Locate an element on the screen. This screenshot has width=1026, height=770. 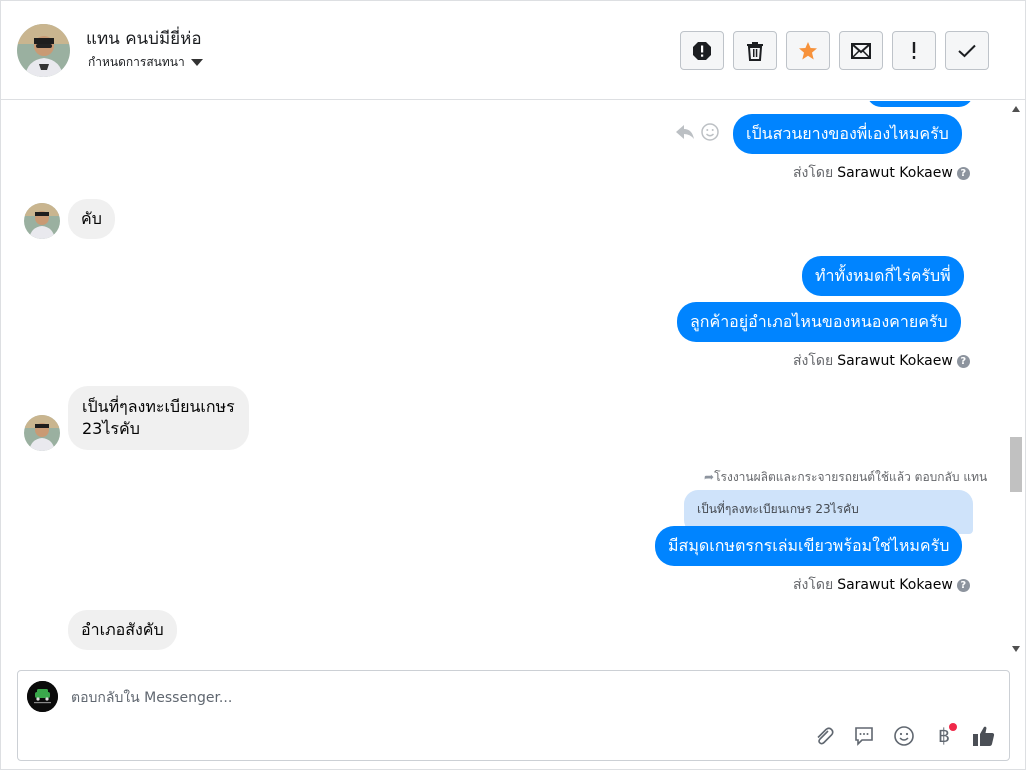
message-bubble-incoming: อำเภอสังคับ is located at coordinates (122, 630).